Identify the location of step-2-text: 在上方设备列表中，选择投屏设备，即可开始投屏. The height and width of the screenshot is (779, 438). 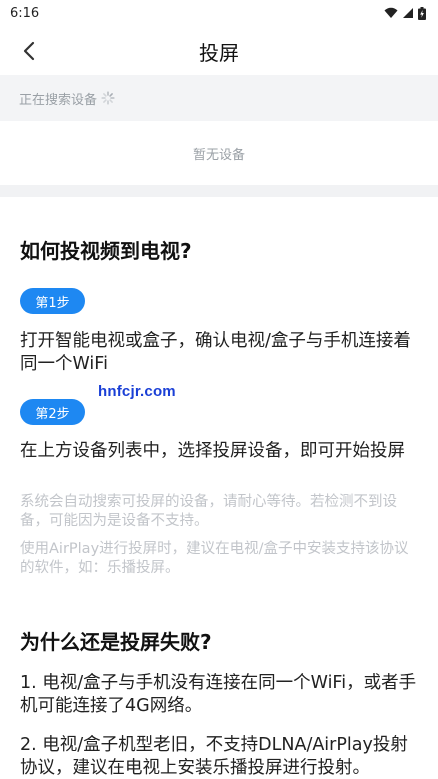
(212, 451).